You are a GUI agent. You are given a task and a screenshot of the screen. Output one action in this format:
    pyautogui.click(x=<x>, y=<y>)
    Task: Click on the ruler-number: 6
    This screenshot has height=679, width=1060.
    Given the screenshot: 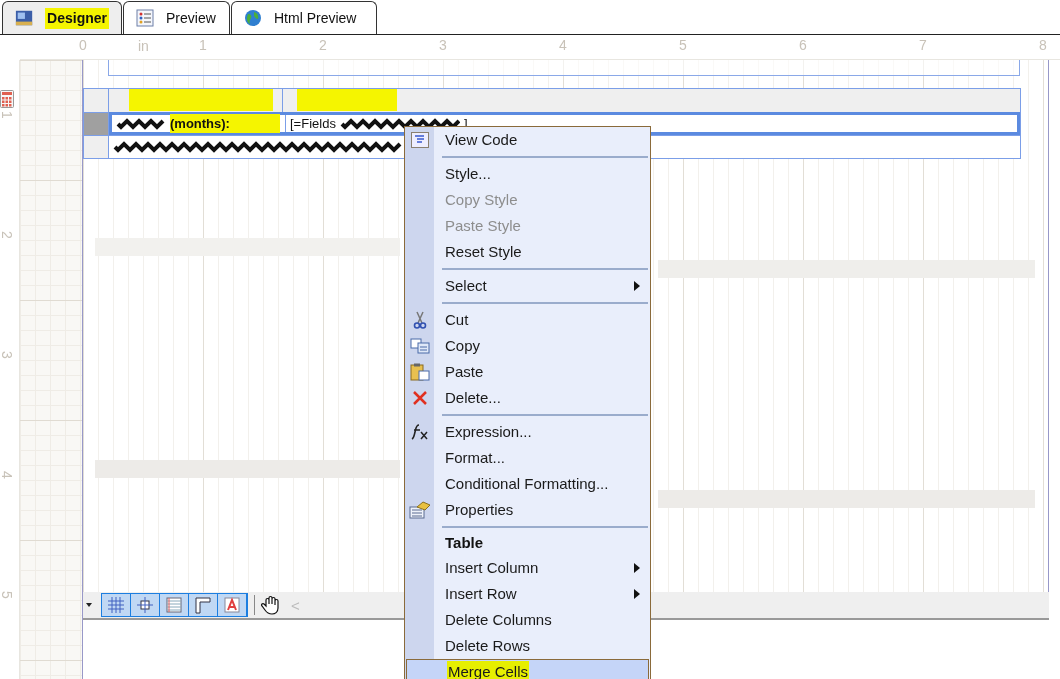 What is the action you would take?
    pyautogui.click(x=803, y=45)
    